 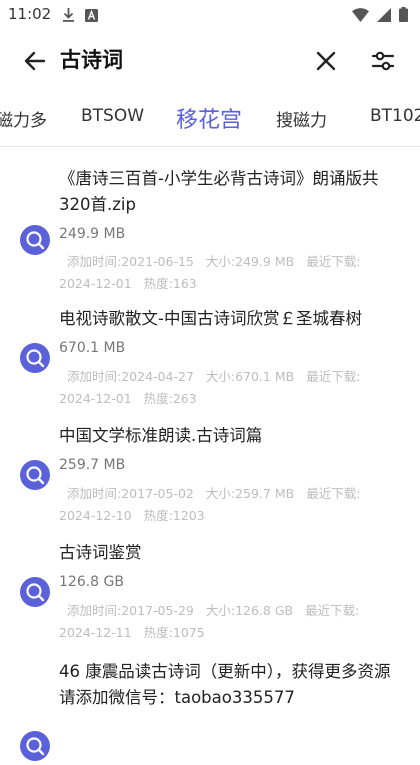 I want to click on added-time: 添加时间:2024-04-27, so click(x=130, y=376).